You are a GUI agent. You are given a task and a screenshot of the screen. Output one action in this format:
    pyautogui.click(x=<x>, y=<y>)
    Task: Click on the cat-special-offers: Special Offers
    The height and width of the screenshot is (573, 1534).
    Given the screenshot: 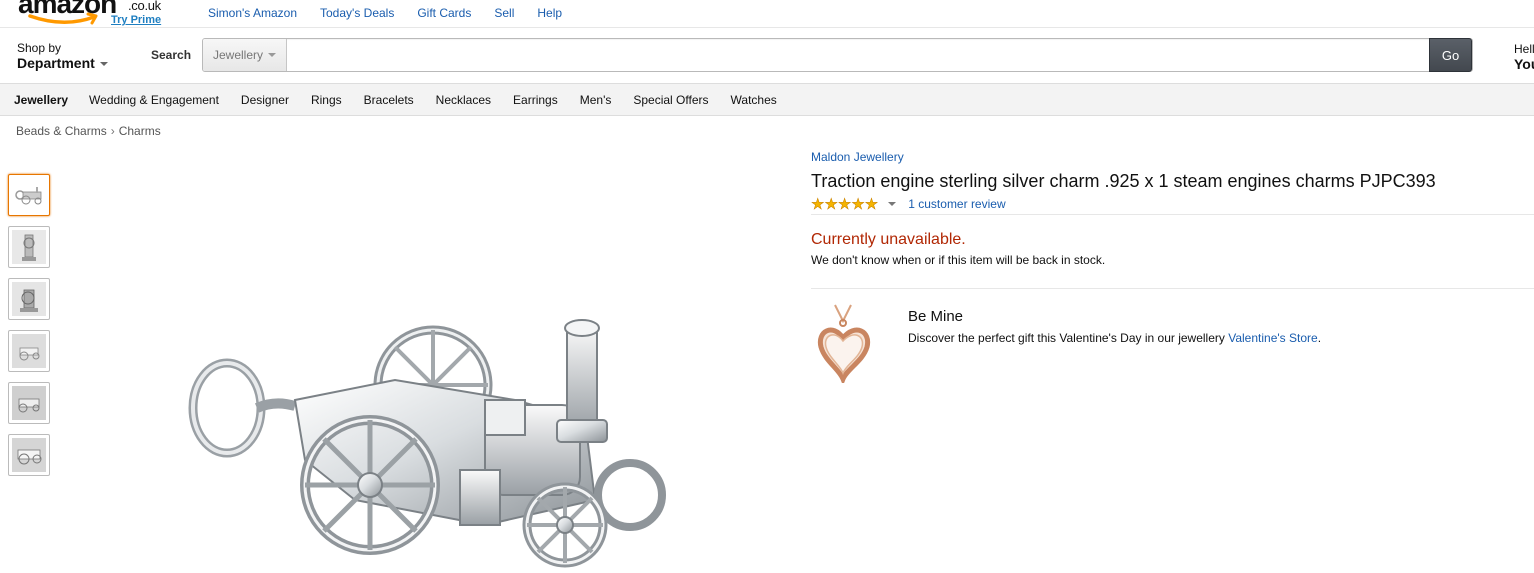 What is the action you would take?
    pyautogui.click(x=670, y=100)
    